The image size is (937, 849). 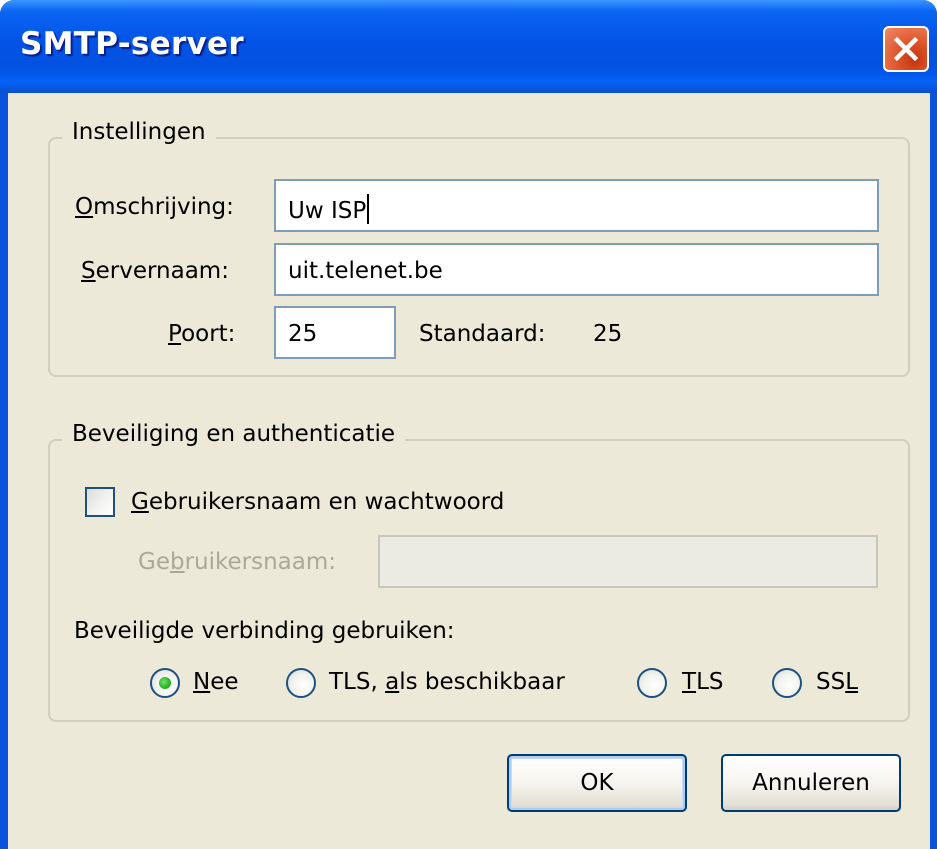 What do you see at coordinates (100, 502) in the screenshot?
I see `auth-checkbox` at bounding box center [100, 502].